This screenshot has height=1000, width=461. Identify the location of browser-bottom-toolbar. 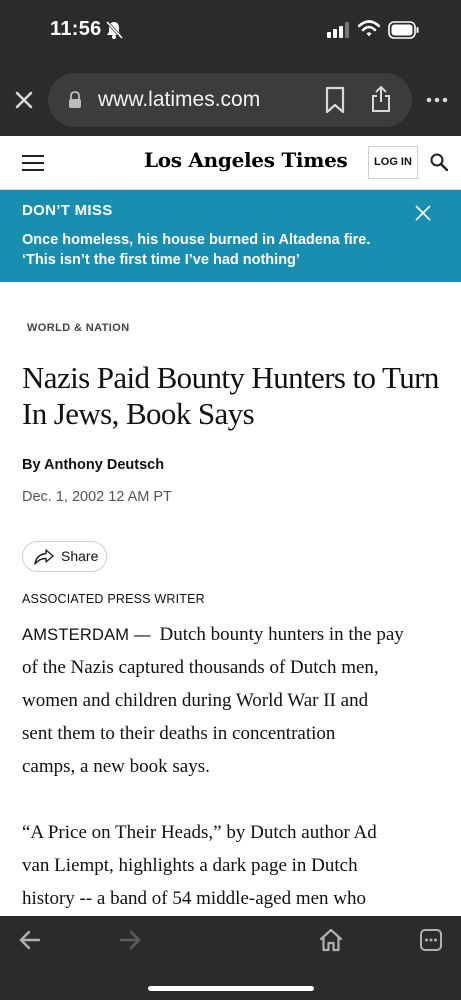
(230, 958).